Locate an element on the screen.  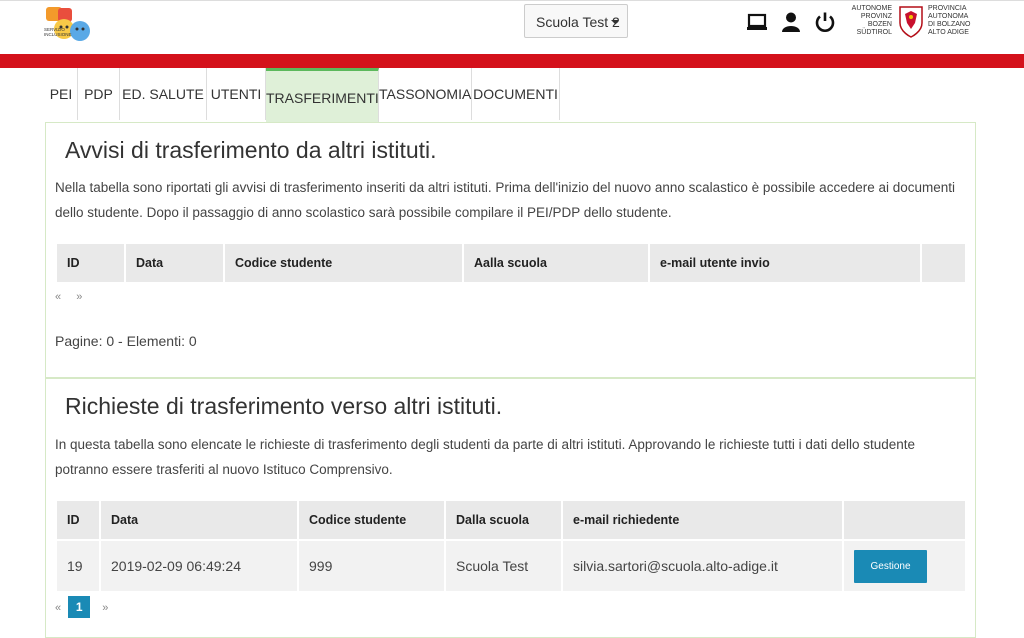
tab-ed-salute: ED. SALUTE is located at coordinates (163, 94).